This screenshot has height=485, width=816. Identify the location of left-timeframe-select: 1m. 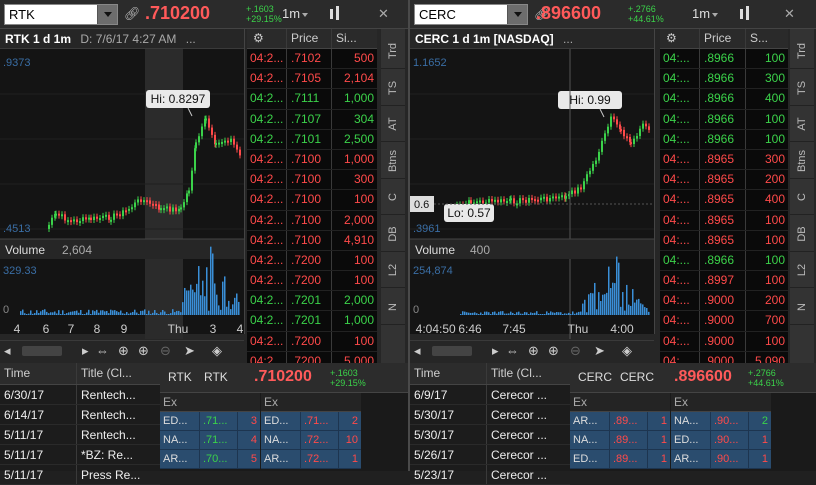
(295, 13).